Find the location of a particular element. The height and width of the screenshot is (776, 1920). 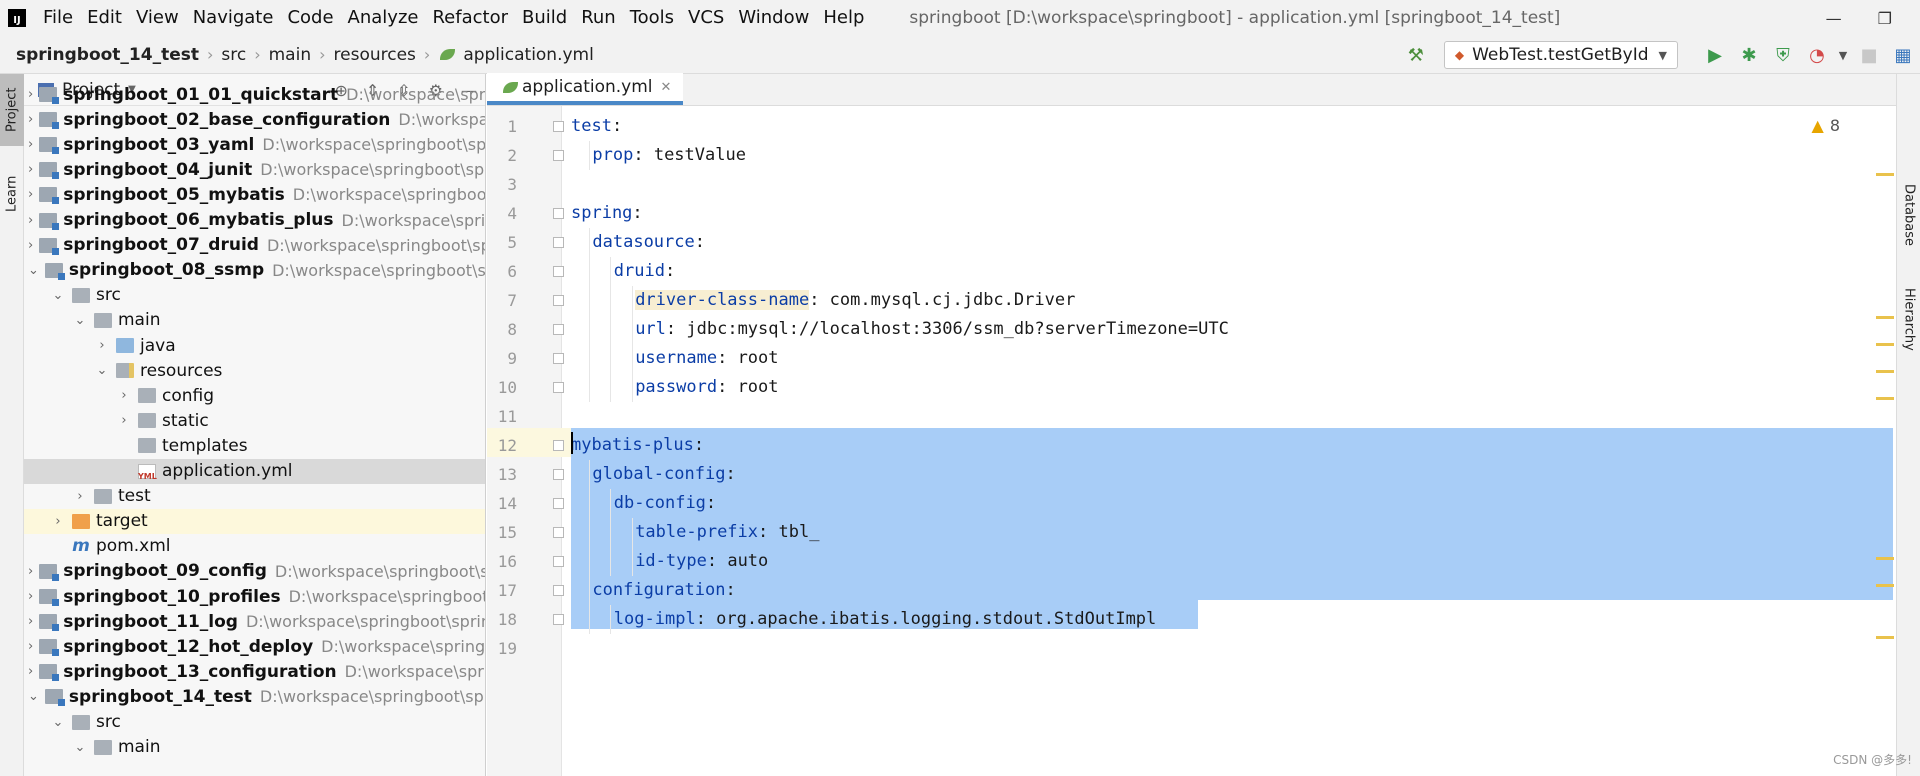

code-line: global-config: is located at coordinates (663, 474).